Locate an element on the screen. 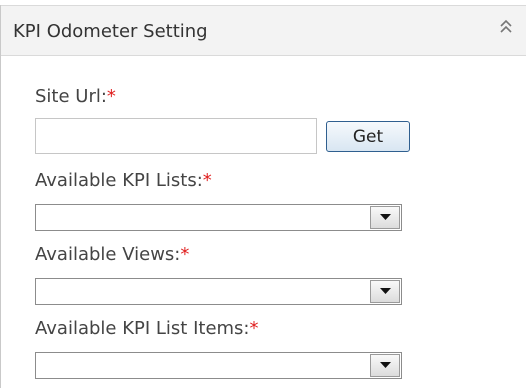  kpi-lists-label-text: Available KPI Lists: is located at coordinates (119, 180).